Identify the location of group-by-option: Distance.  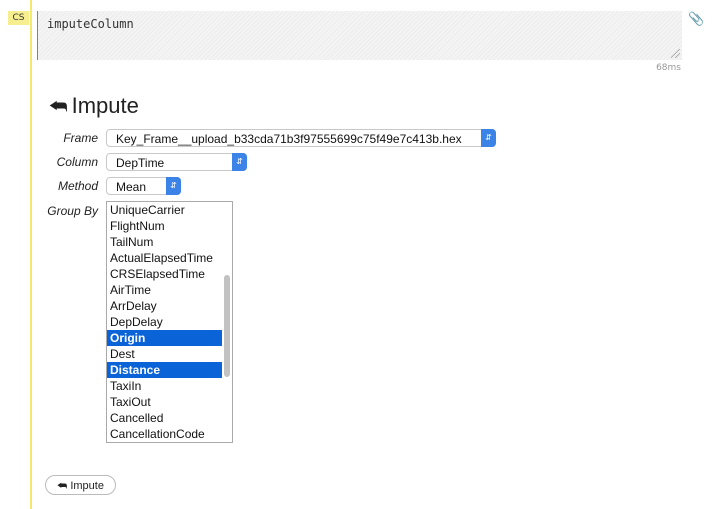
(164, 370).